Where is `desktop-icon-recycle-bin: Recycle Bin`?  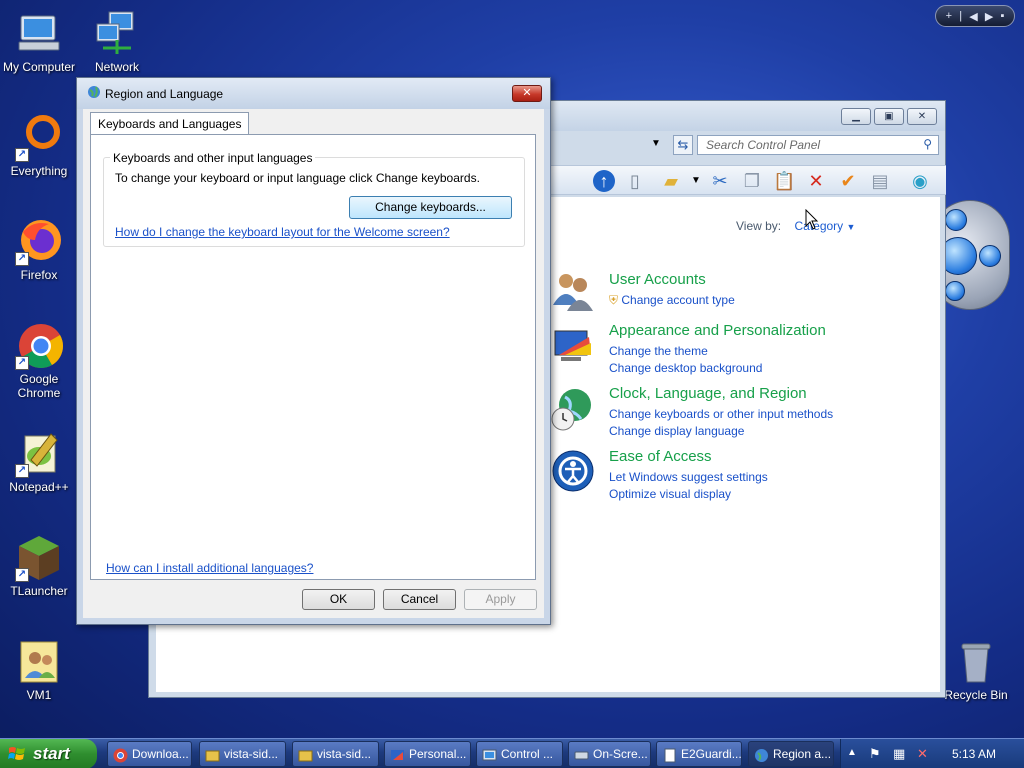
desktop-icon-recycle-bin: Recycle Bin is located at coordinates (976, 670).